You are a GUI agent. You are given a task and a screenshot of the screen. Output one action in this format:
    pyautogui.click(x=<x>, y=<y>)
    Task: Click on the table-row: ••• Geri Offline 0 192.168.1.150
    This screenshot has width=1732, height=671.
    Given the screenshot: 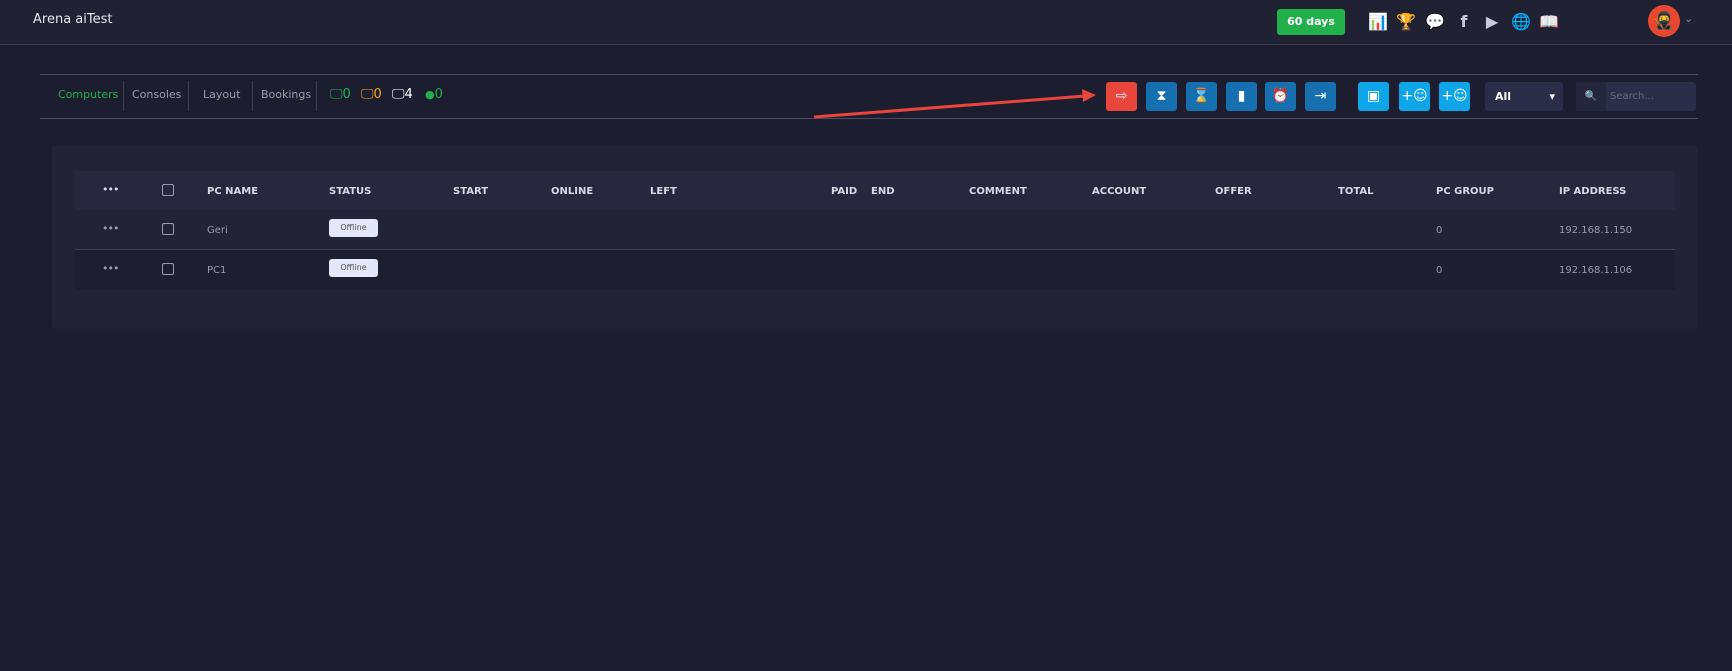 What is the action you would take?
    pyautogui.click(x=875, y=230)
    